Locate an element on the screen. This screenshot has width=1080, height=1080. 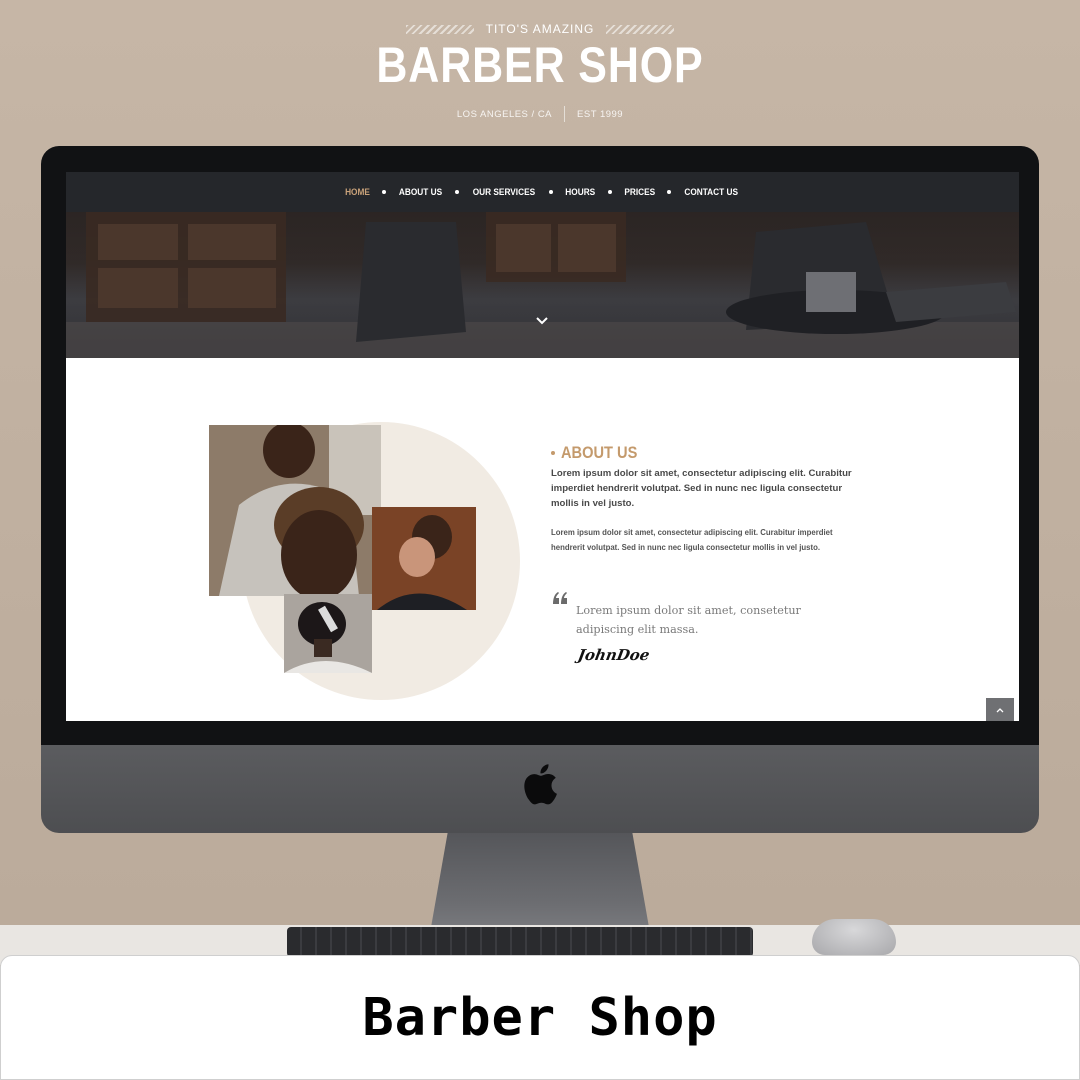
brand-eyebrow-row: TITO'S AMAZING is located at coordinates (540, 29).